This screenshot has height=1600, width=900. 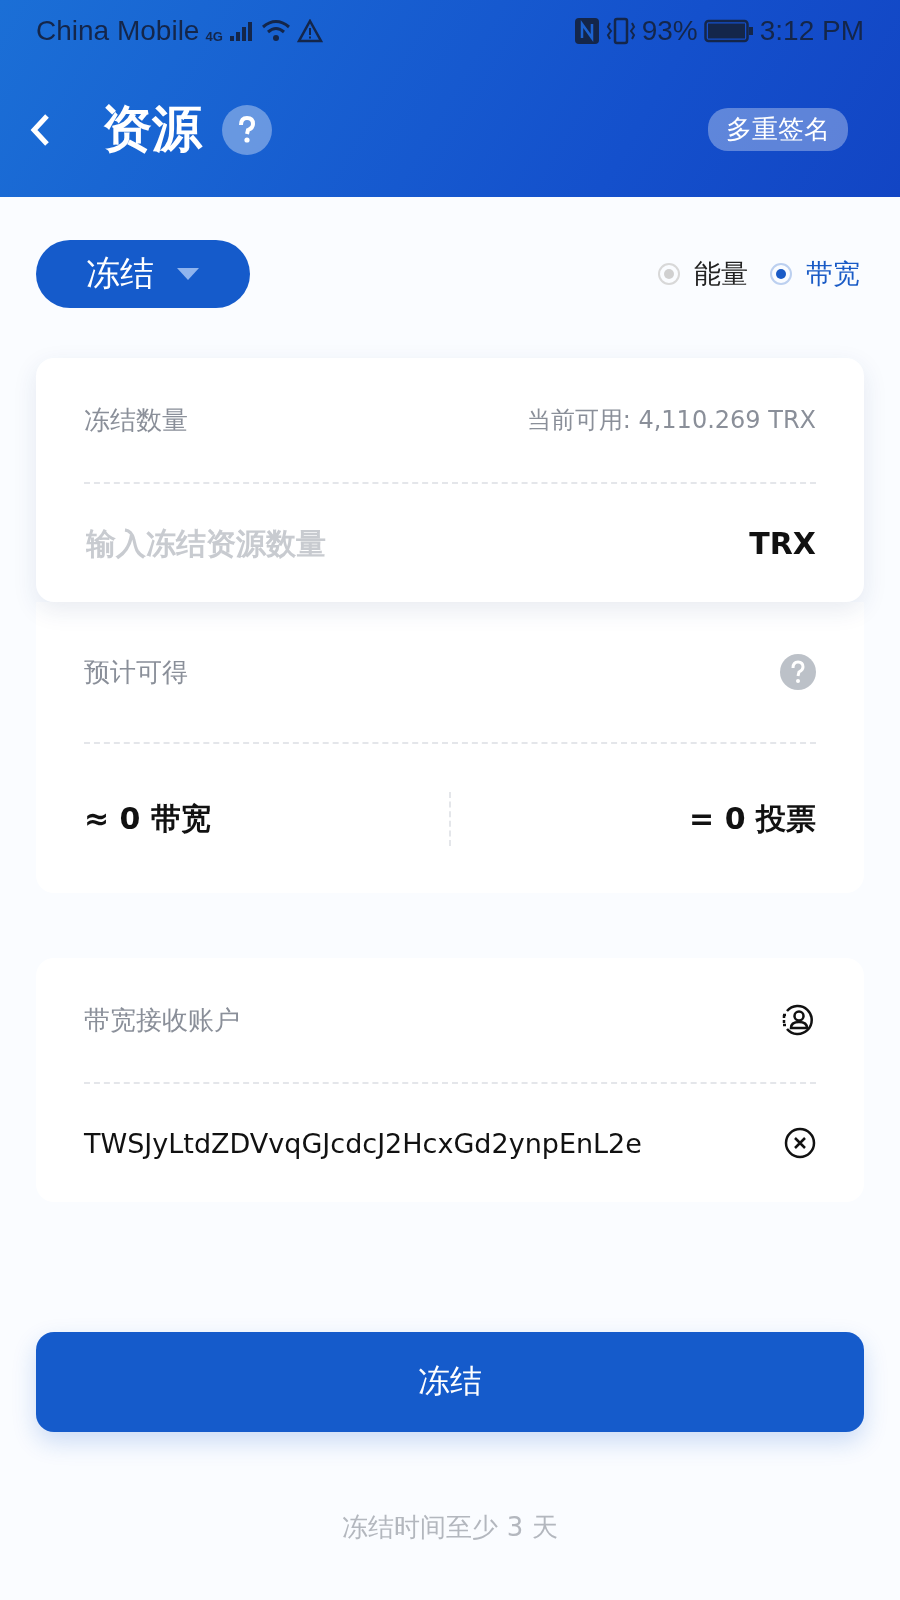 I want to click on battery-icon, so click(x=728, y=31).